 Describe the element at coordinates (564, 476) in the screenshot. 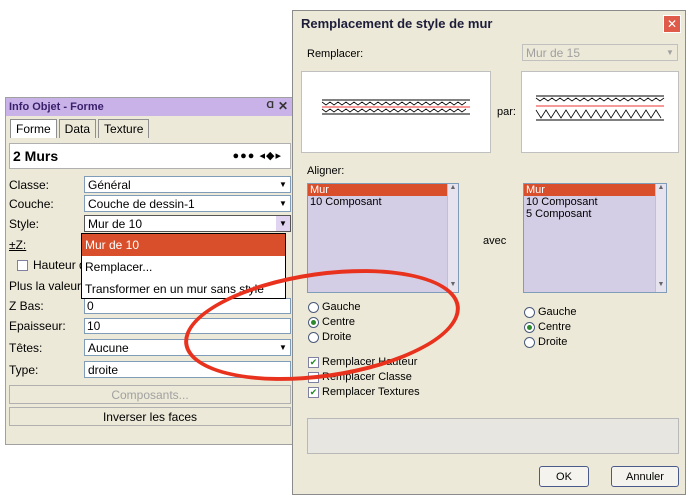

I see `ok-button: OK` at that location.